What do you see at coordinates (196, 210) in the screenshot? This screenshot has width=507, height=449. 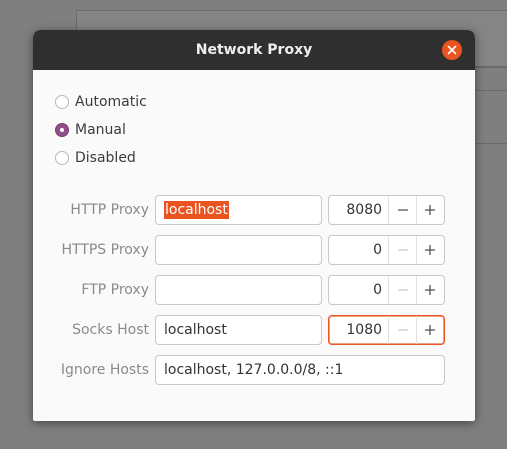 I see `http-proxy-host-value: localhost` at bounding box center [196, 210].